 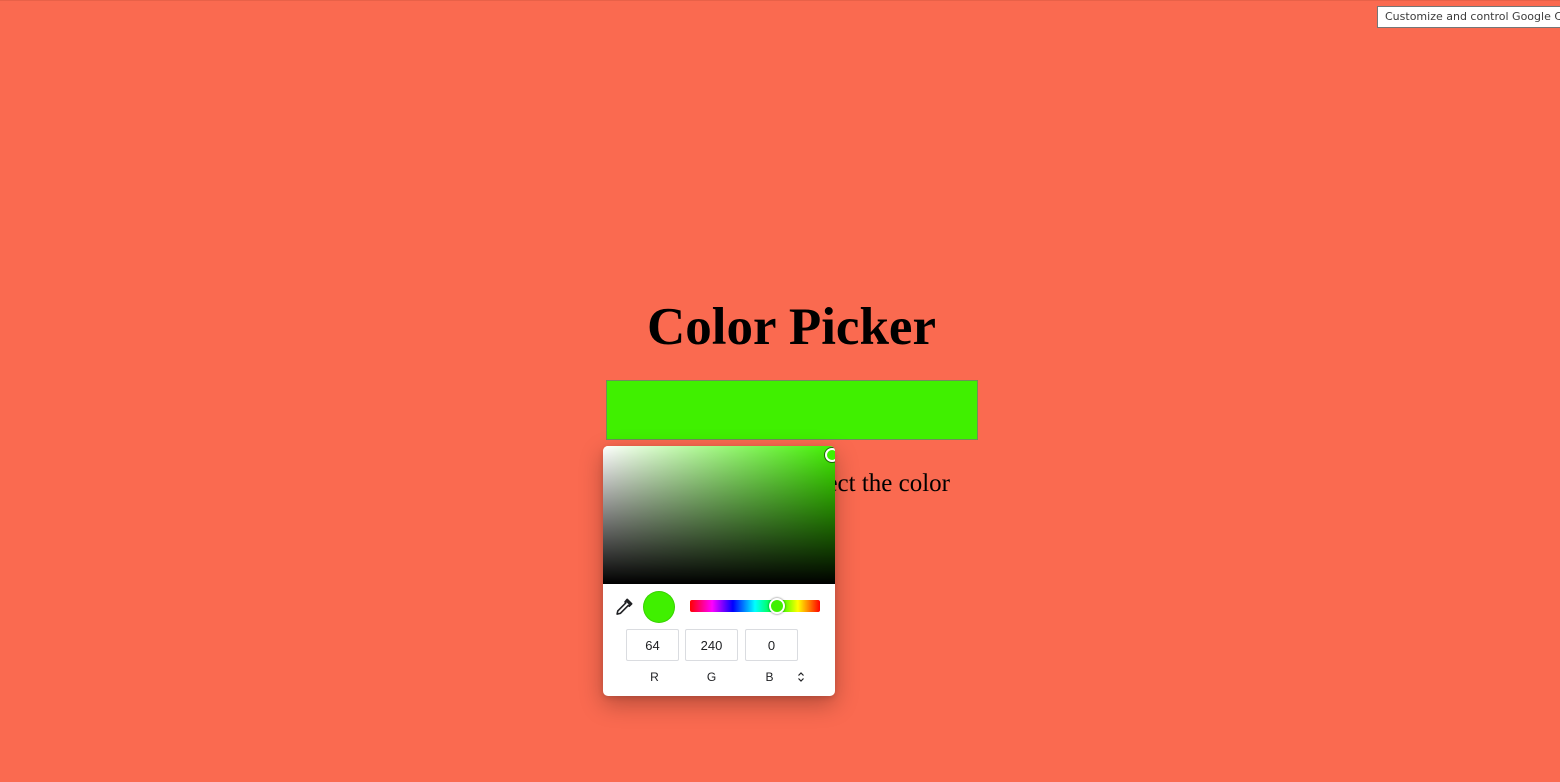 I want to click on eyedropper-icon, so click(x=624, y=607).